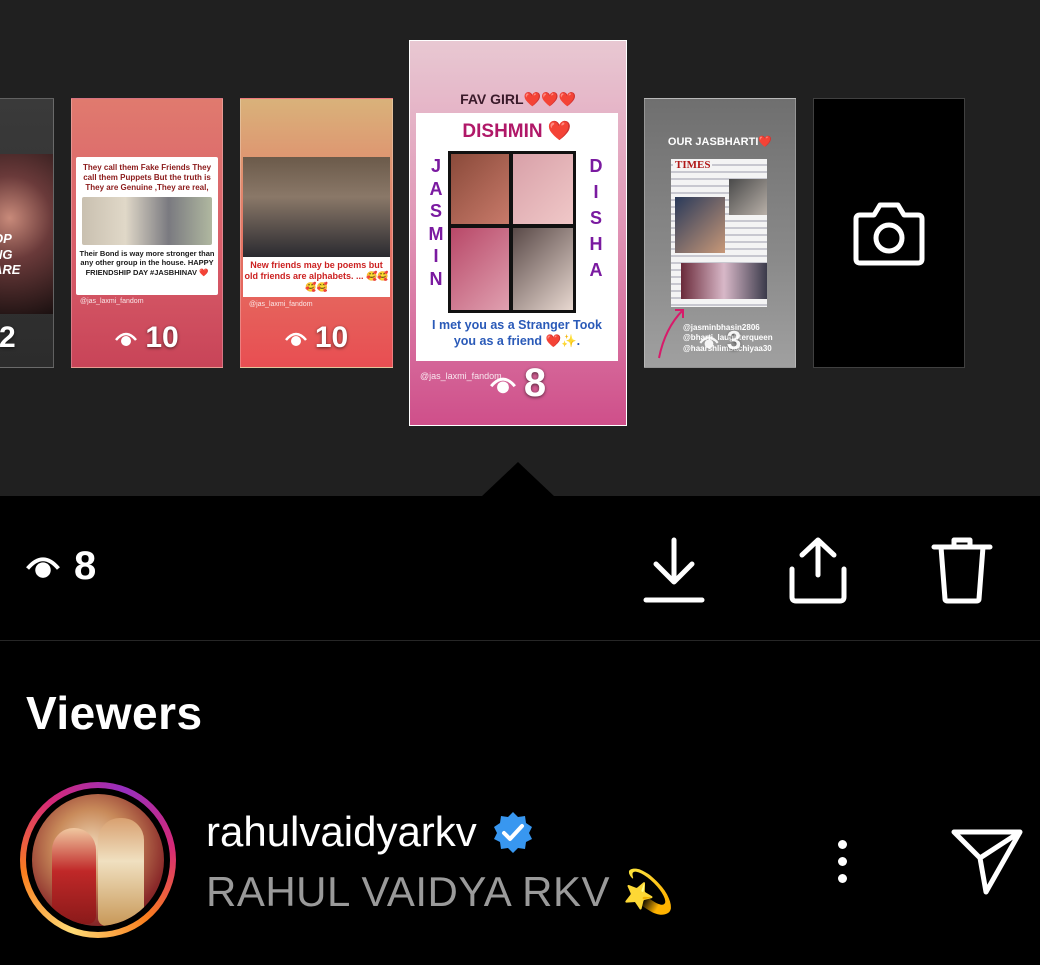  Describe the element at coordinates (440, 891) in the screenshot. I see `viewer-full-name: RAHUL VAIDYA RKV 💫` at that location.